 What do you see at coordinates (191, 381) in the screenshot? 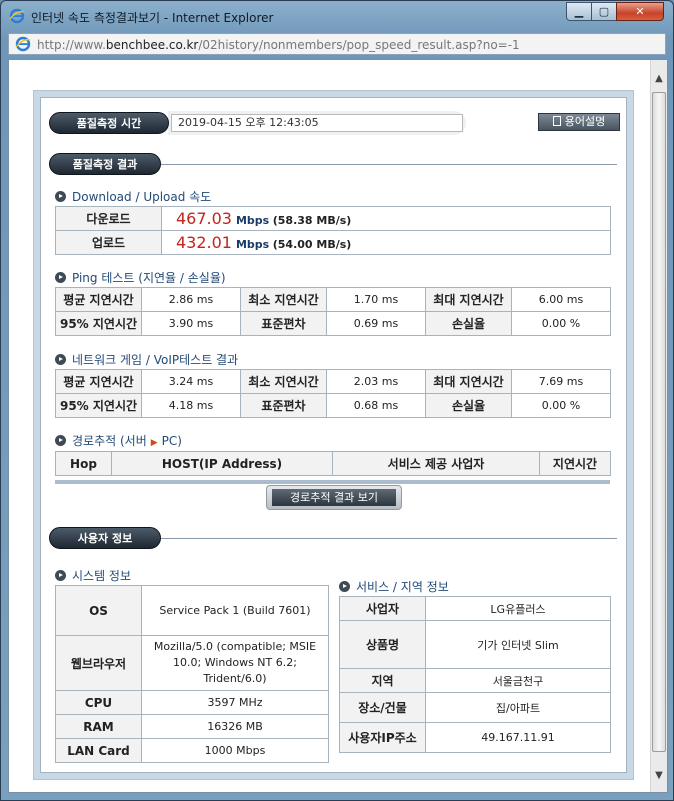
I see `game-value: 3.24 ms` at bounding box center [191, 381].